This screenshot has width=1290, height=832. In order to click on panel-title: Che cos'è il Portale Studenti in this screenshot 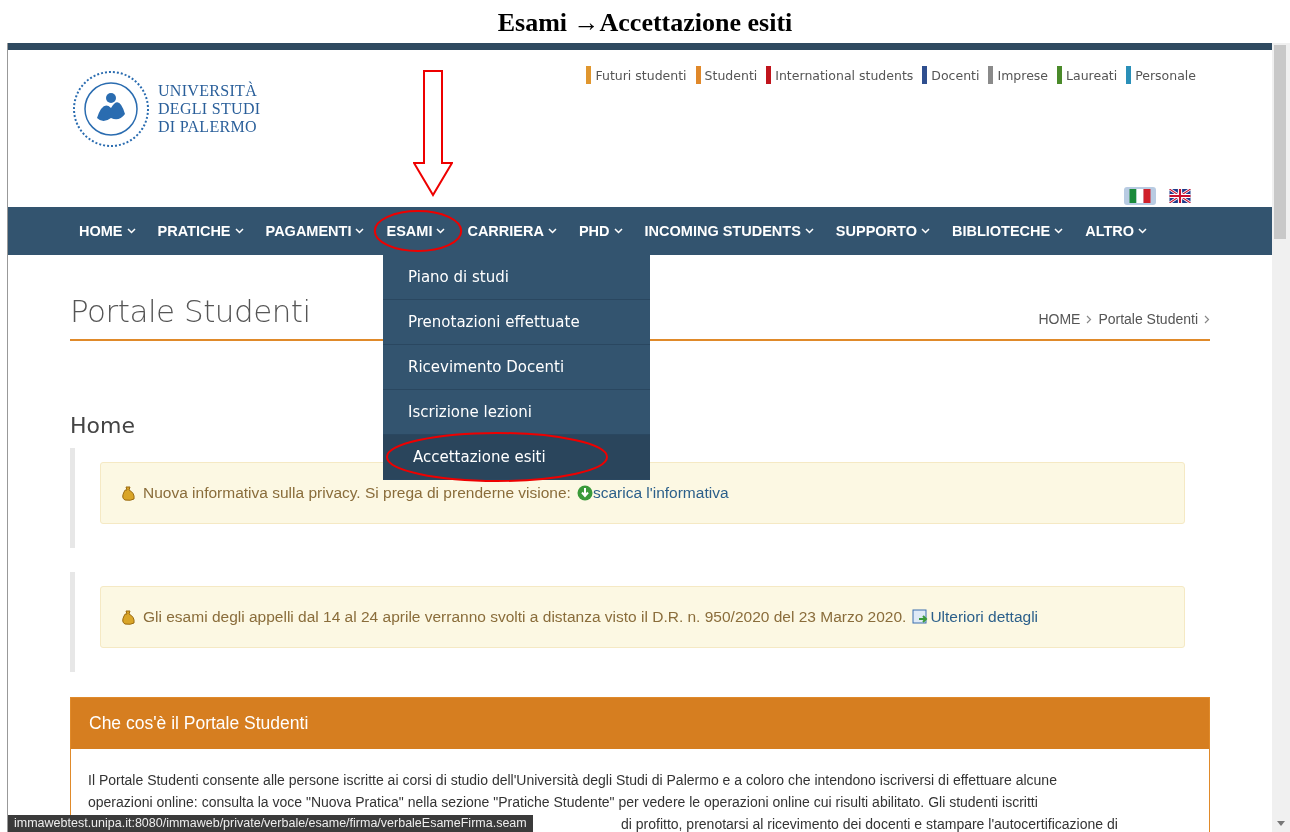, I will do `click(640, 723)`.